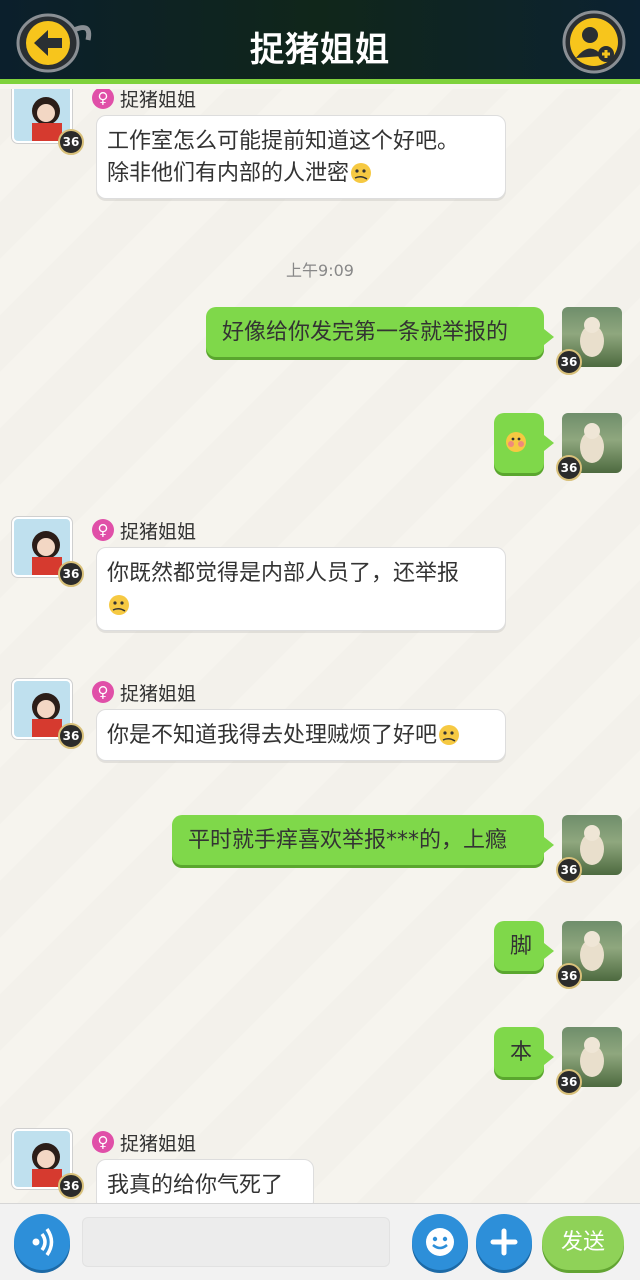  What do you see at coordinates (236, 1242) in the screenshot?
I see `message-input` at bounding box center [236, 1242].